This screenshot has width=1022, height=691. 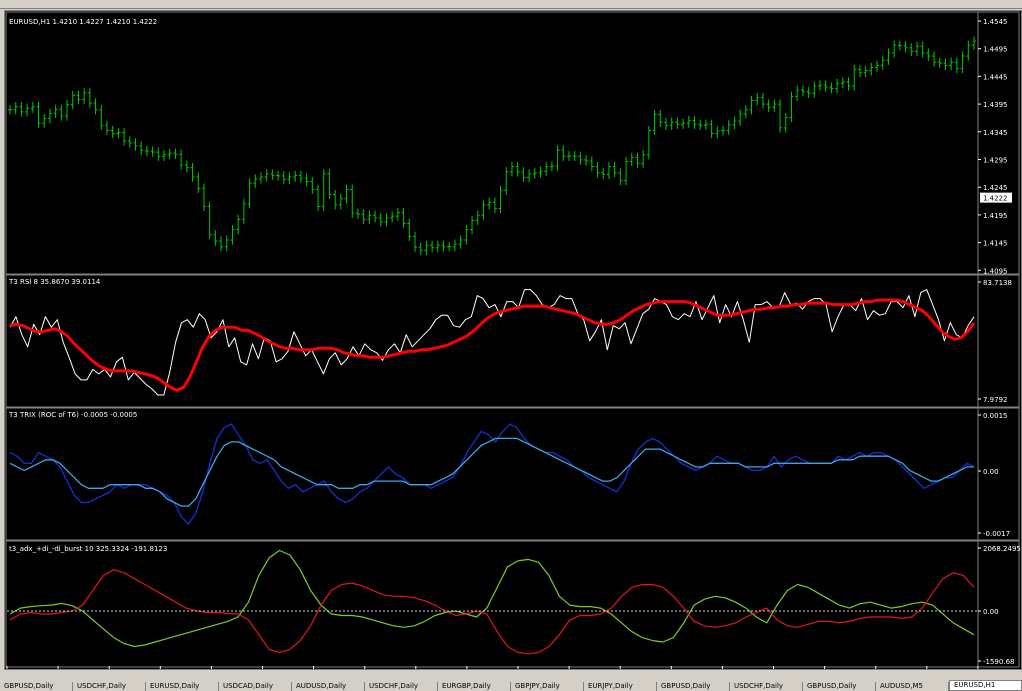 I want to click on price-tick-label: 1.4345, so click(x=995, y=133).